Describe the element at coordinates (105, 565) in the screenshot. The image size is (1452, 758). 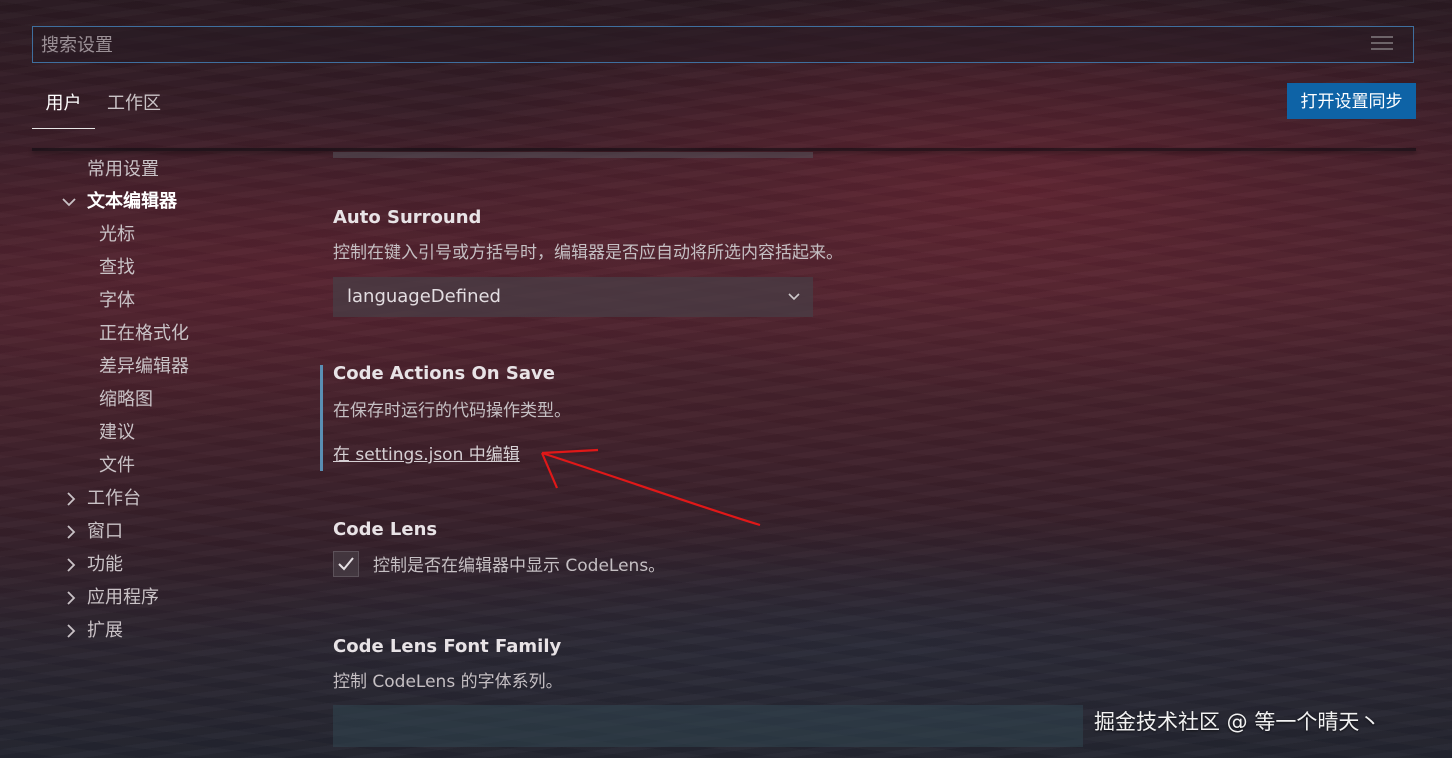
I see `toc-item-features: 功能` at that location.